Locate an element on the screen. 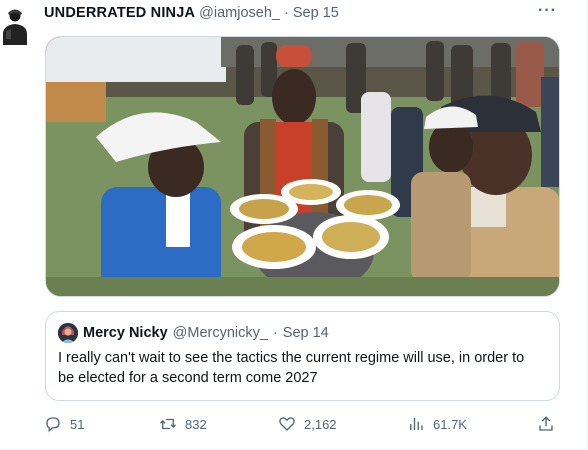 The width and height of the screenshot is (588, 450). tweet-actions: 51 832 2,162 61.7K is located at coordinates (302, 424).